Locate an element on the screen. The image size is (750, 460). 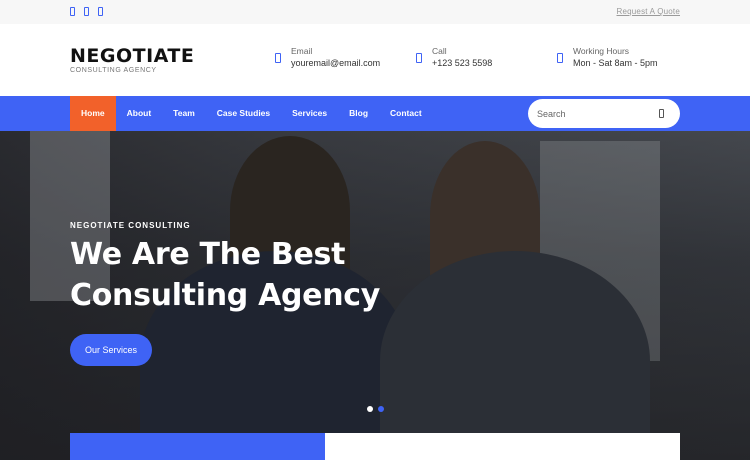
nav-item-contact: Contact is located at coordinates (406, 113).